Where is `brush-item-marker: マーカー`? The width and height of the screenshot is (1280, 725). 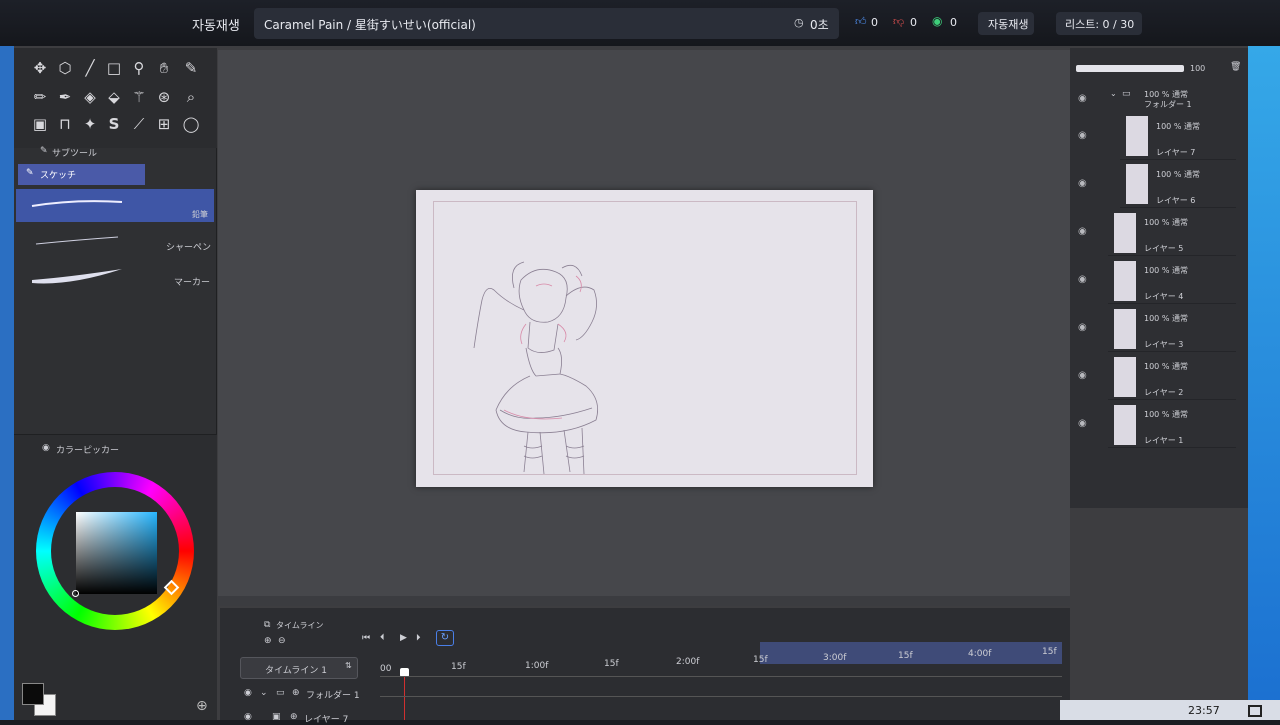 brush-item-marker: マーカー is located at coordinates (115, 277).